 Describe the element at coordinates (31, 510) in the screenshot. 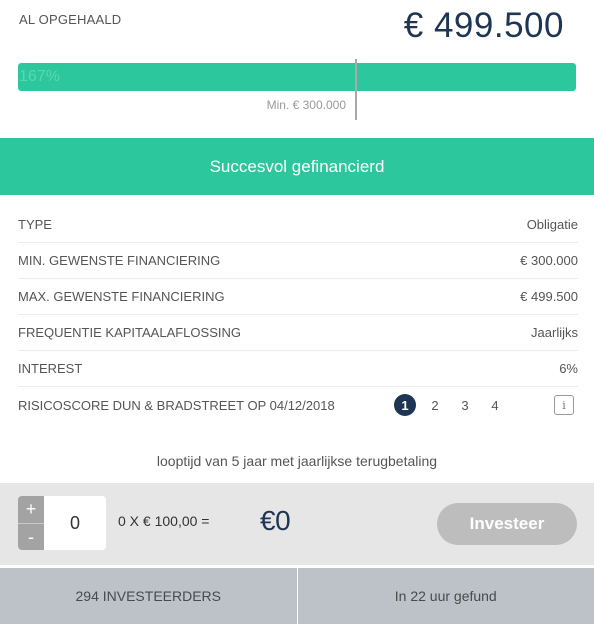

I see `increment-button: +` at that location.